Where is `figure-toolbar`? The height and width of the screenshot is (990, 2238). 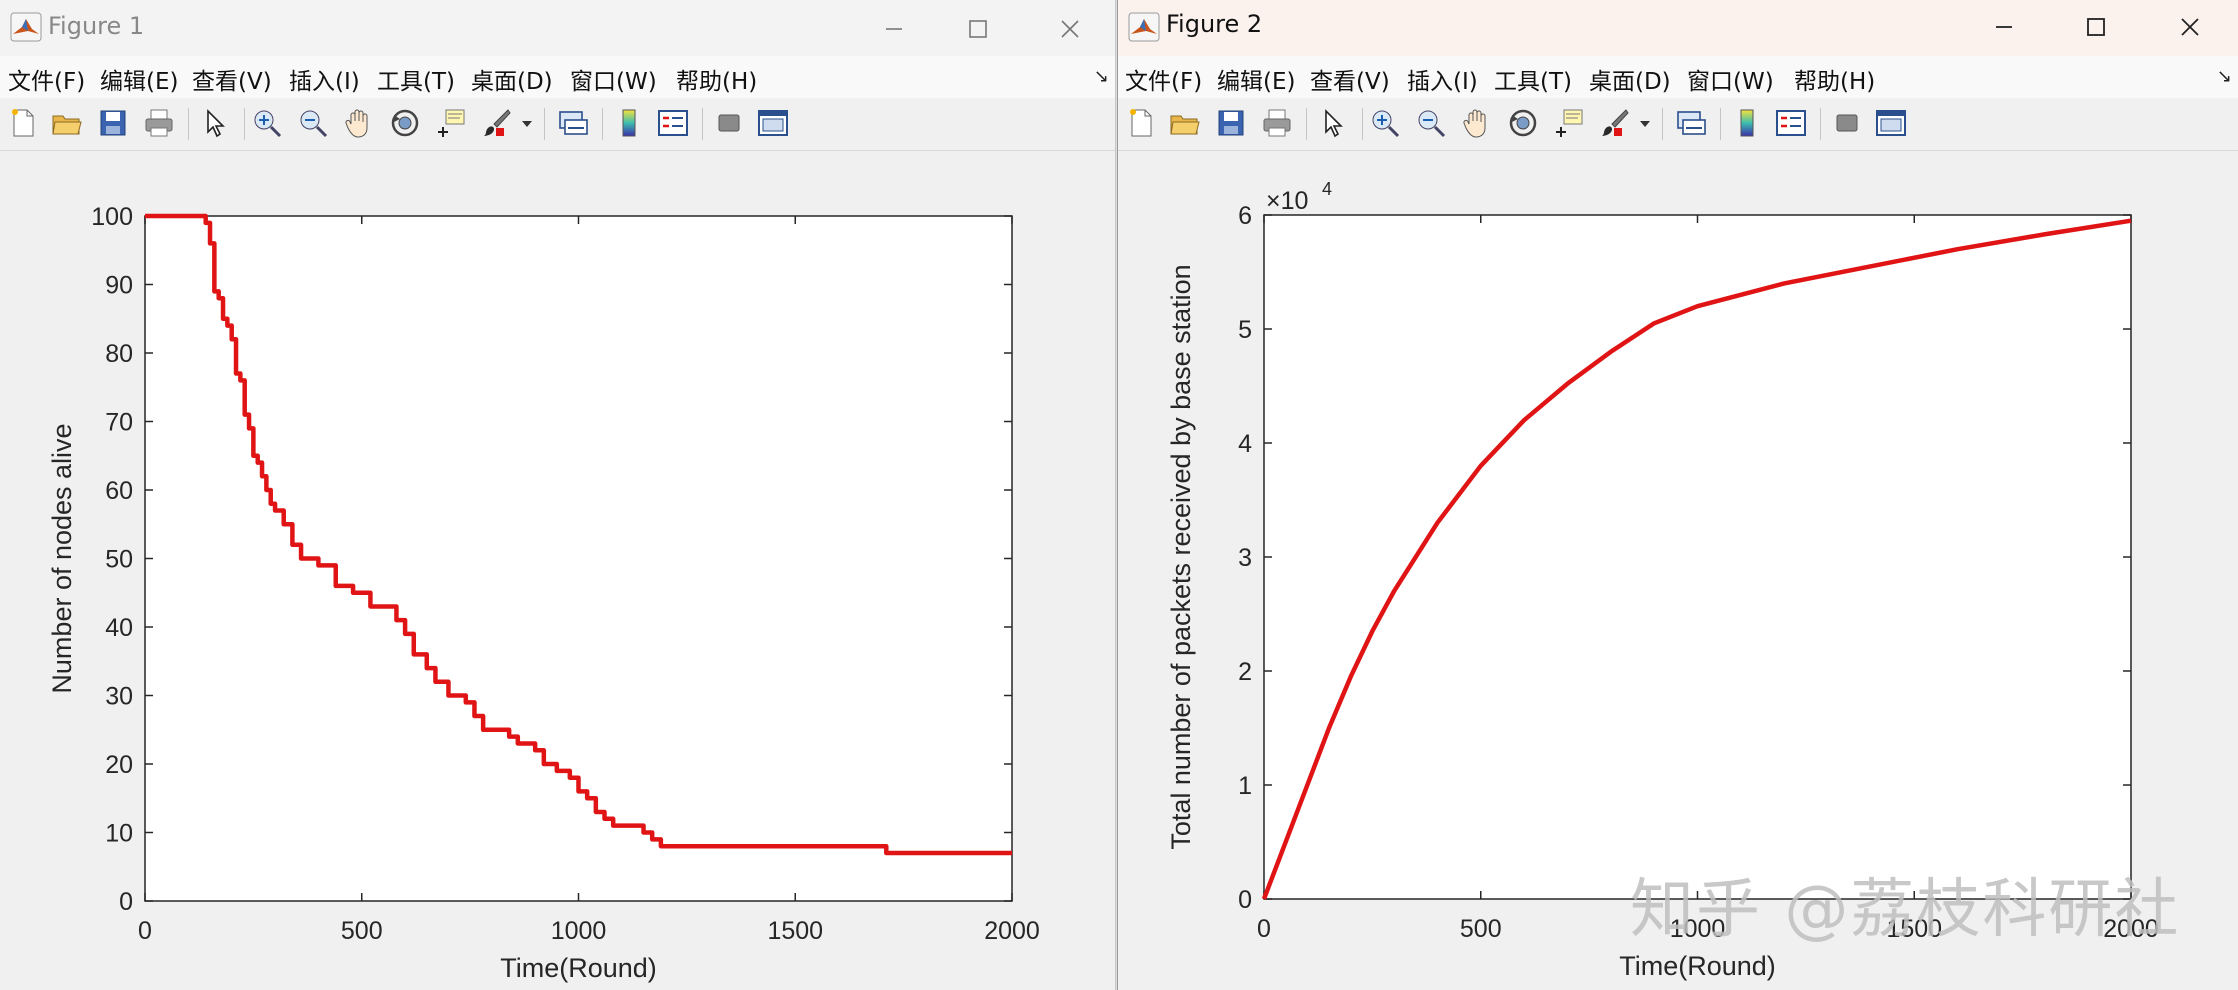
figure-toolbar is located at coordinates (1678, 124).